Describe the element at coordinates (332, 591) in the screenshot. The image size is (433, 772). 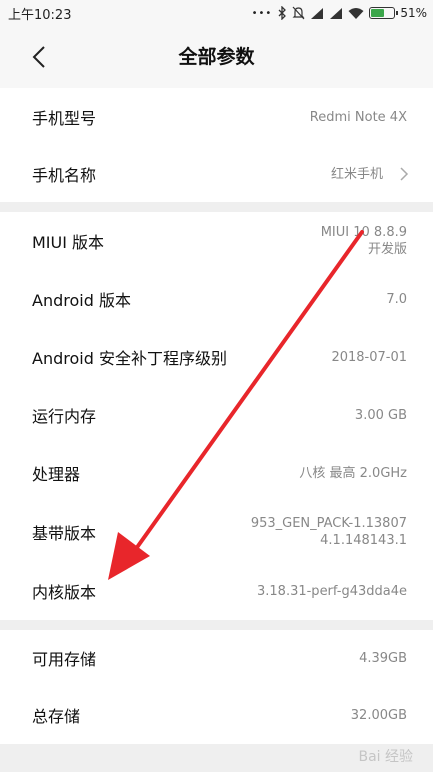
I see `row-value: 3.18.31-perf-g43dda4e` at that location.